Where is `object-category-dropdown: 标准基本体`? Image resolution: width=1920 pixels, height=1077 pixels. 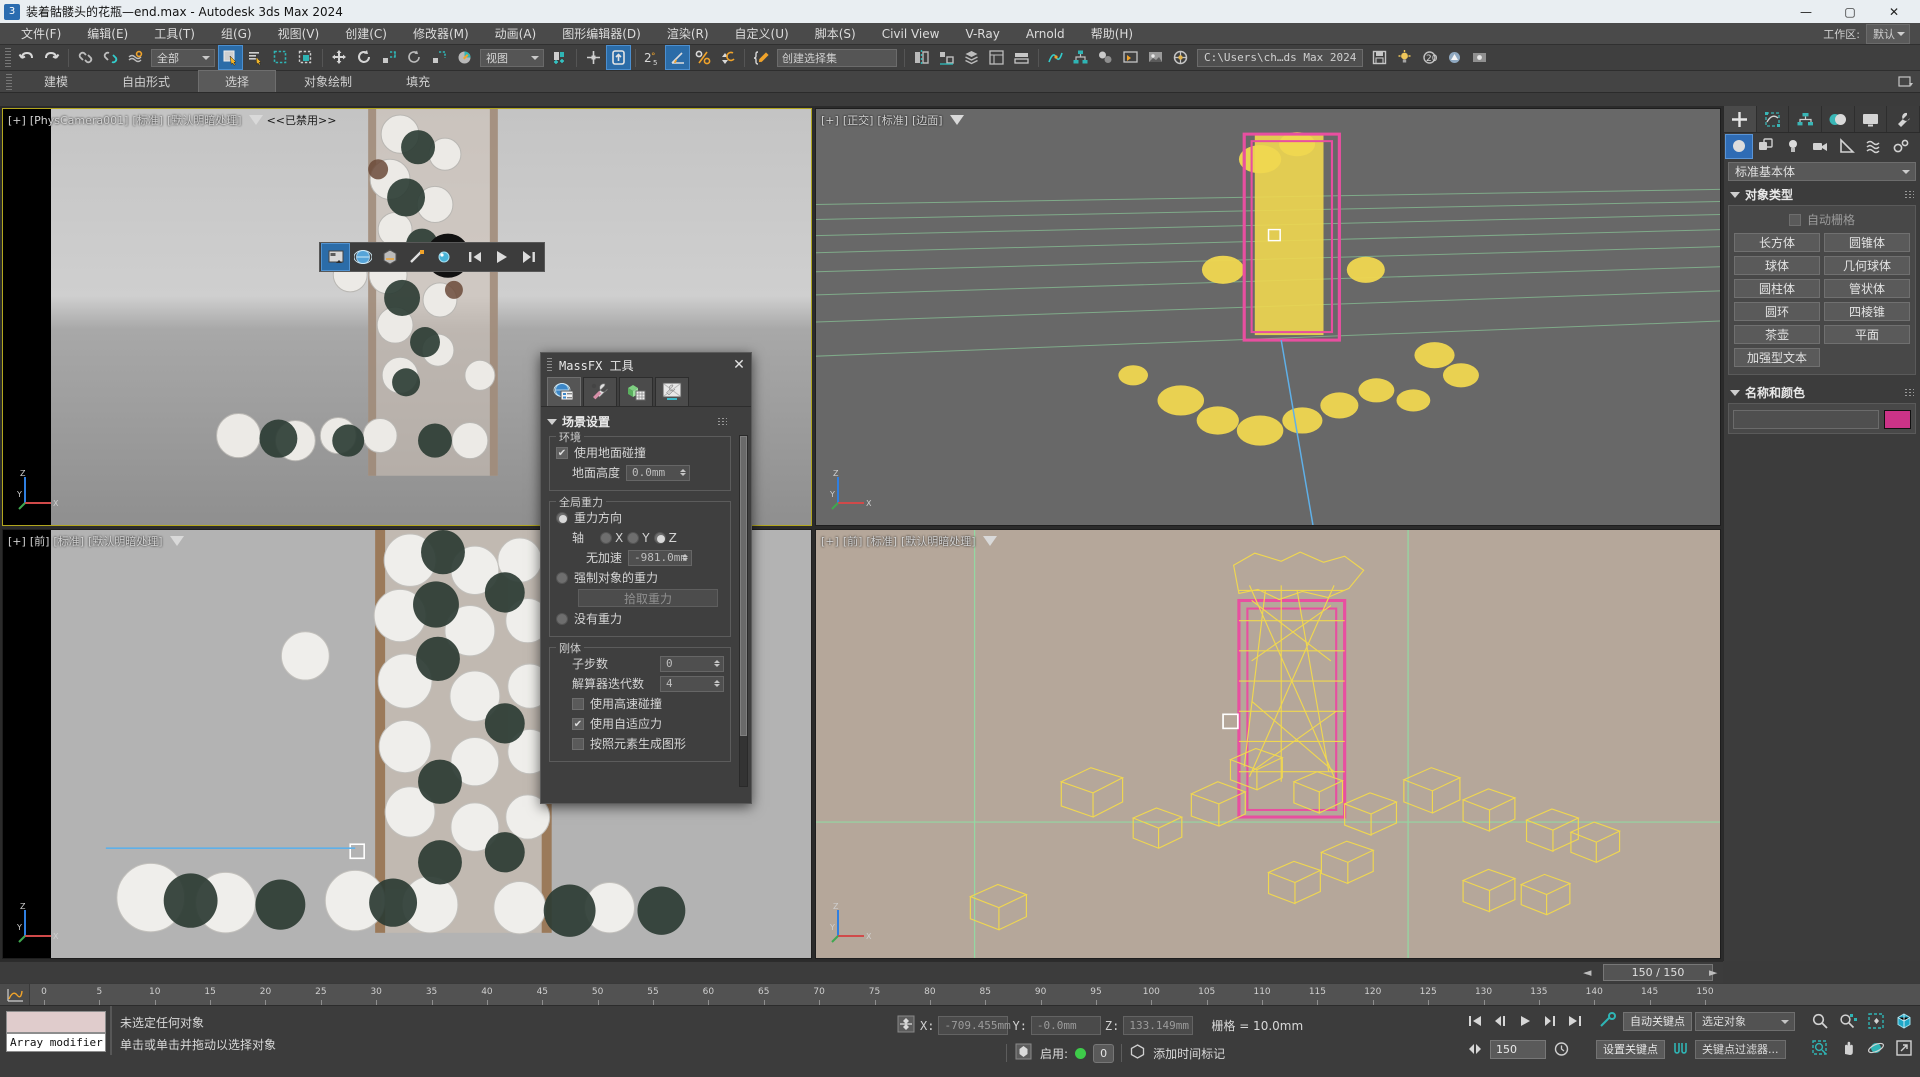
object-category-dropdown: 标准基本体 is located at coordinates (1822, 171).